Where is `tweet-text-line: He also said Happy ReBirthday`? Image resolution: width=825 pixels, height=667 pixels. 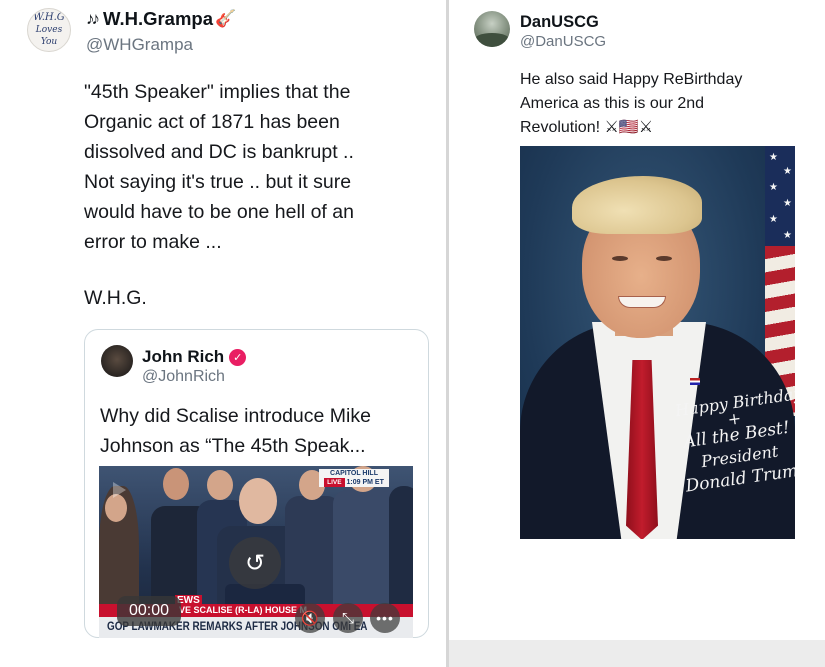 tweet-text-line: He also said Happy ReBirthday is located at coordinates (631, 79).